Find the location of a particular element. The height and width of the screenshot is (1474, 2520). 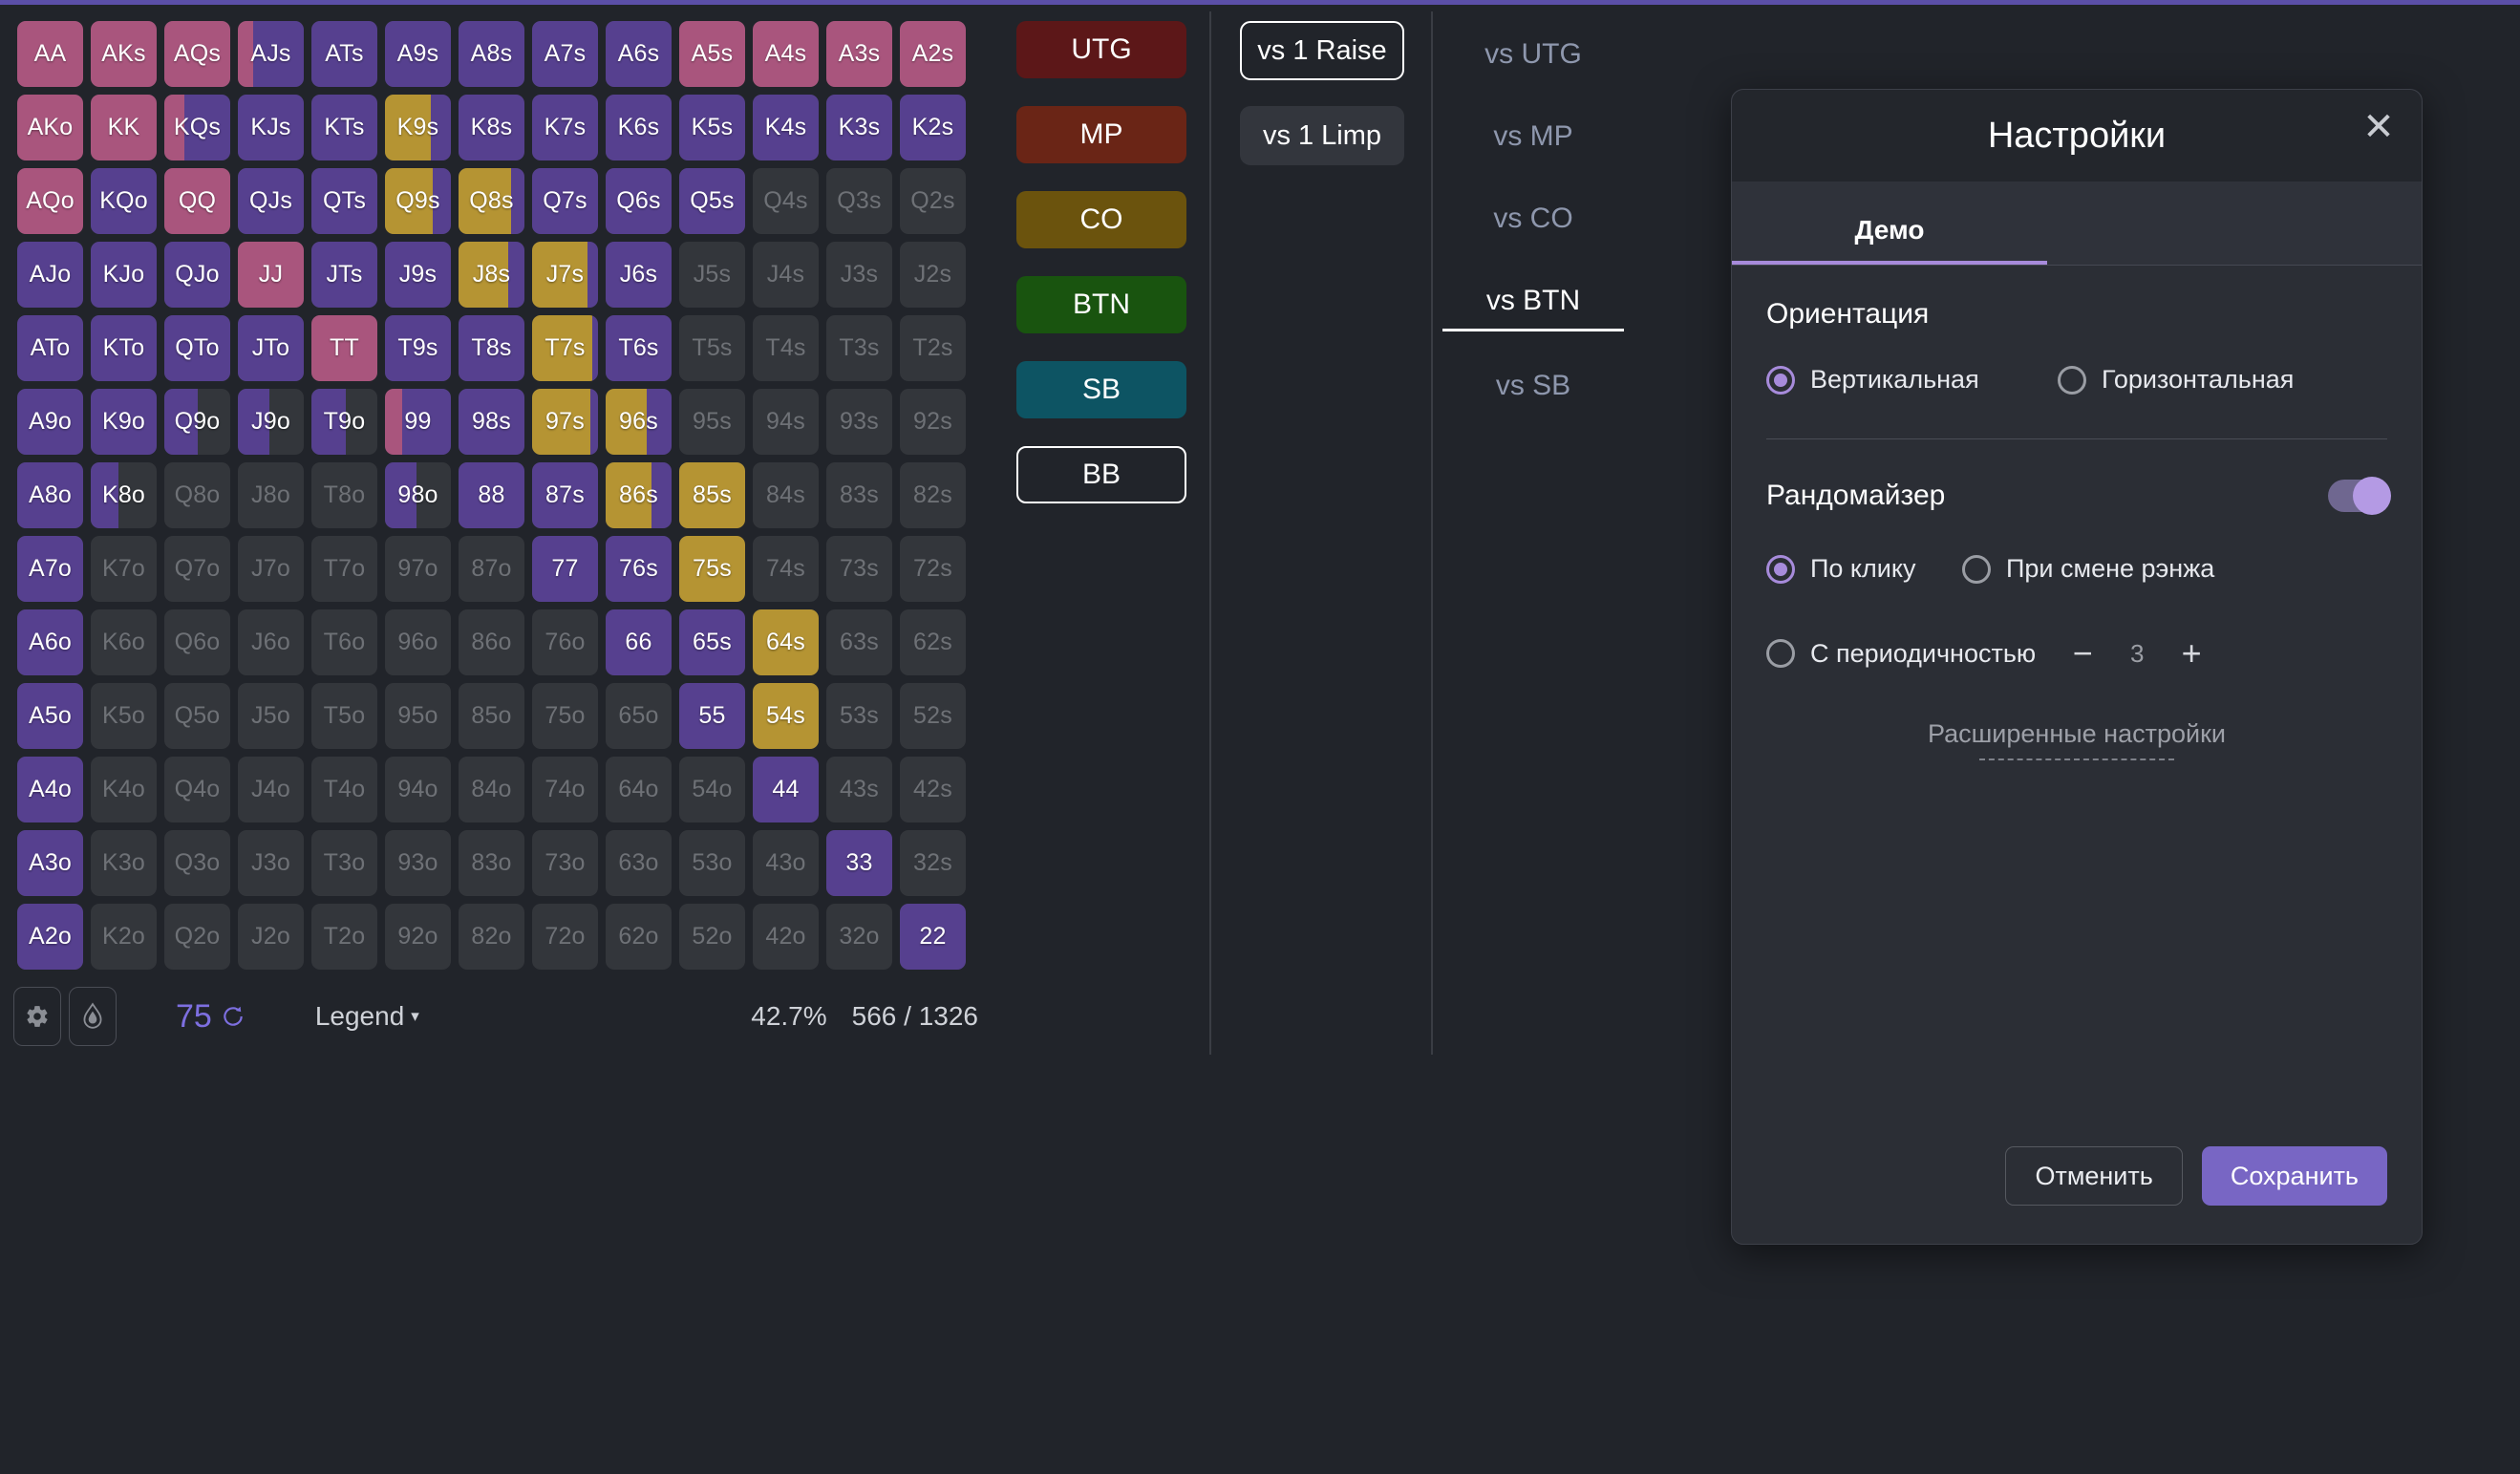

range-cell-77: 77 is located at coordinates (565, 569).